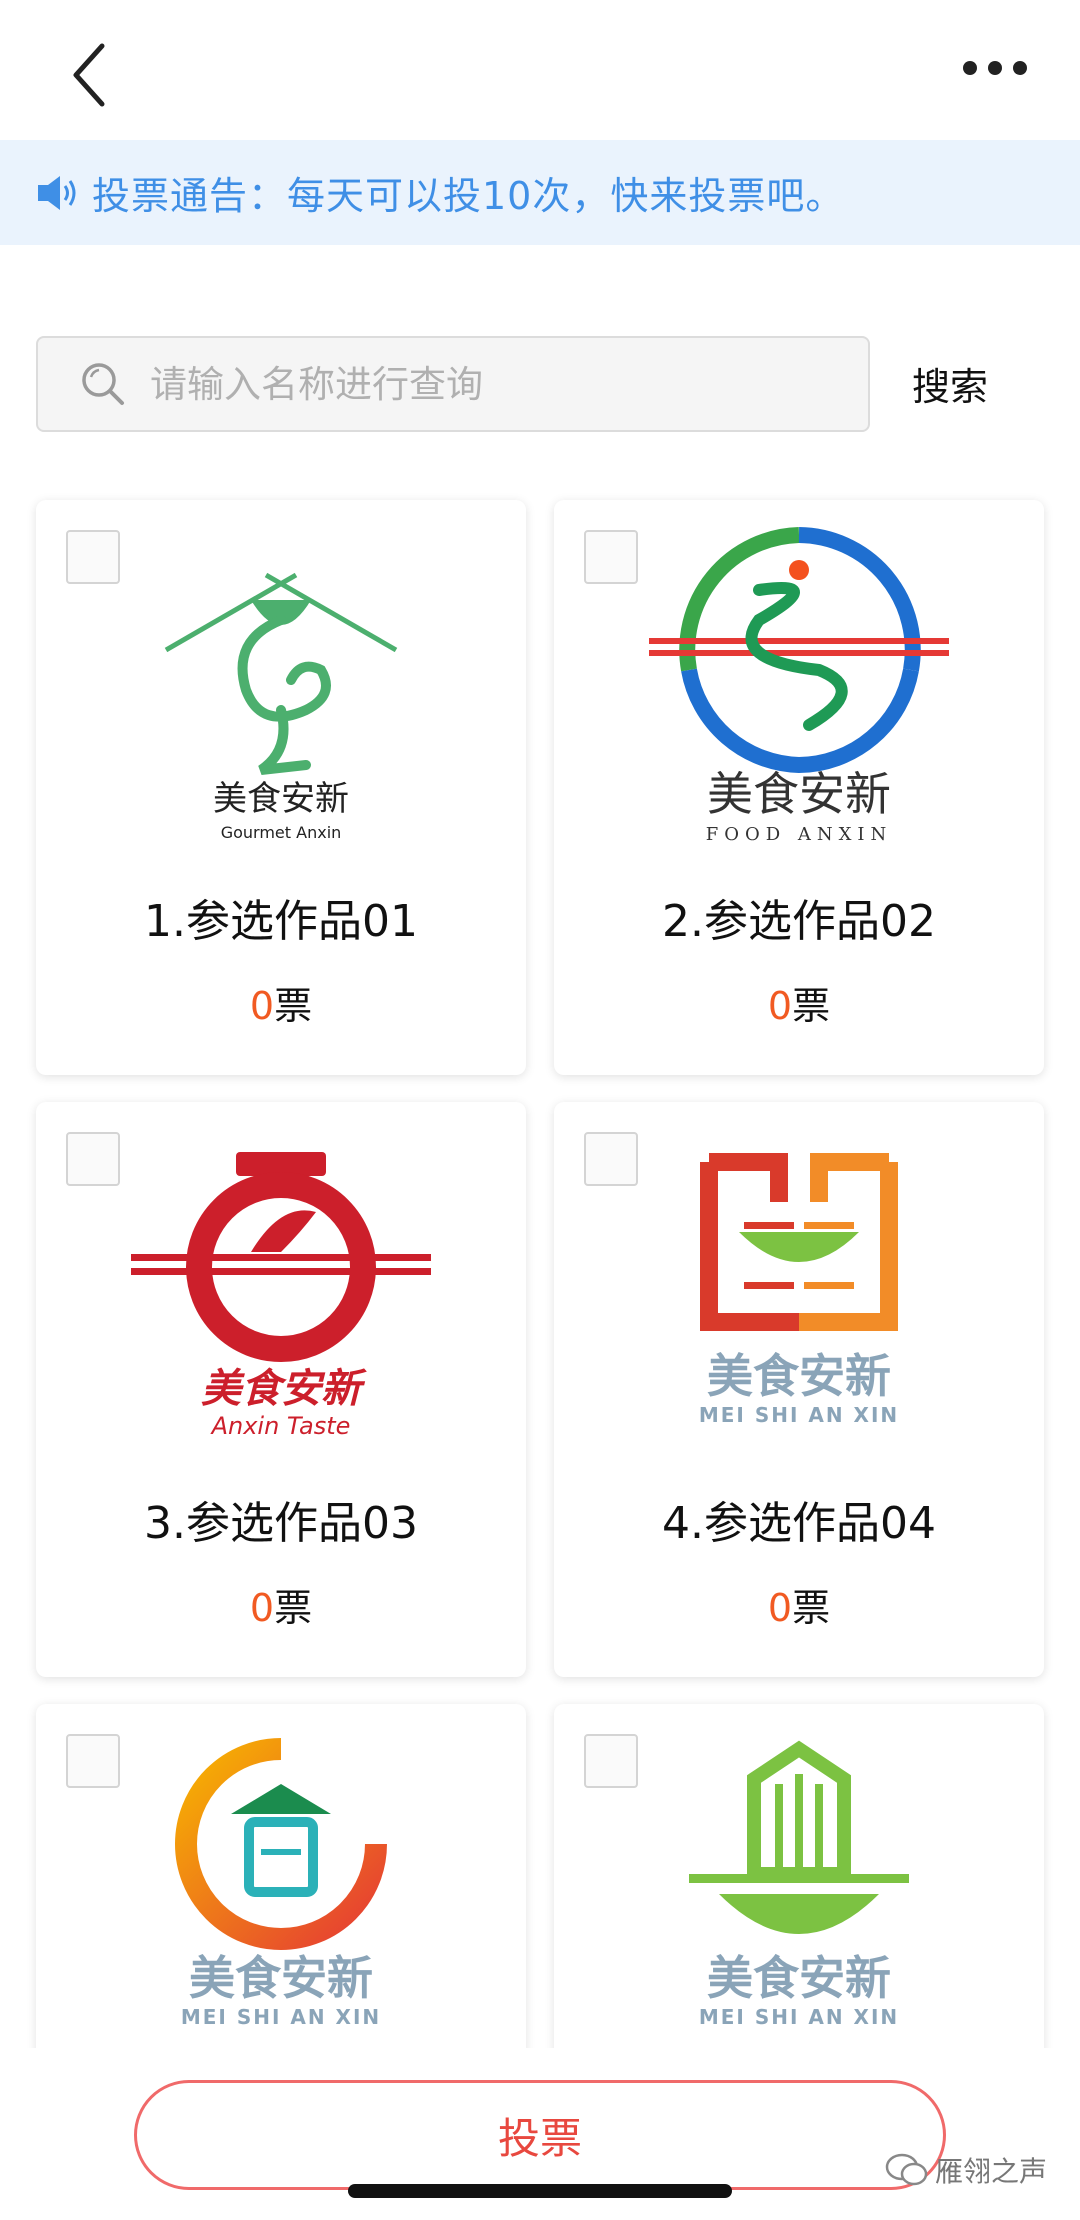  What do you see at coordinates (280, 1426) in the screenshot?
I see `entry-logo-sub: Anxin Taste` at bounding box center [280, 1426].